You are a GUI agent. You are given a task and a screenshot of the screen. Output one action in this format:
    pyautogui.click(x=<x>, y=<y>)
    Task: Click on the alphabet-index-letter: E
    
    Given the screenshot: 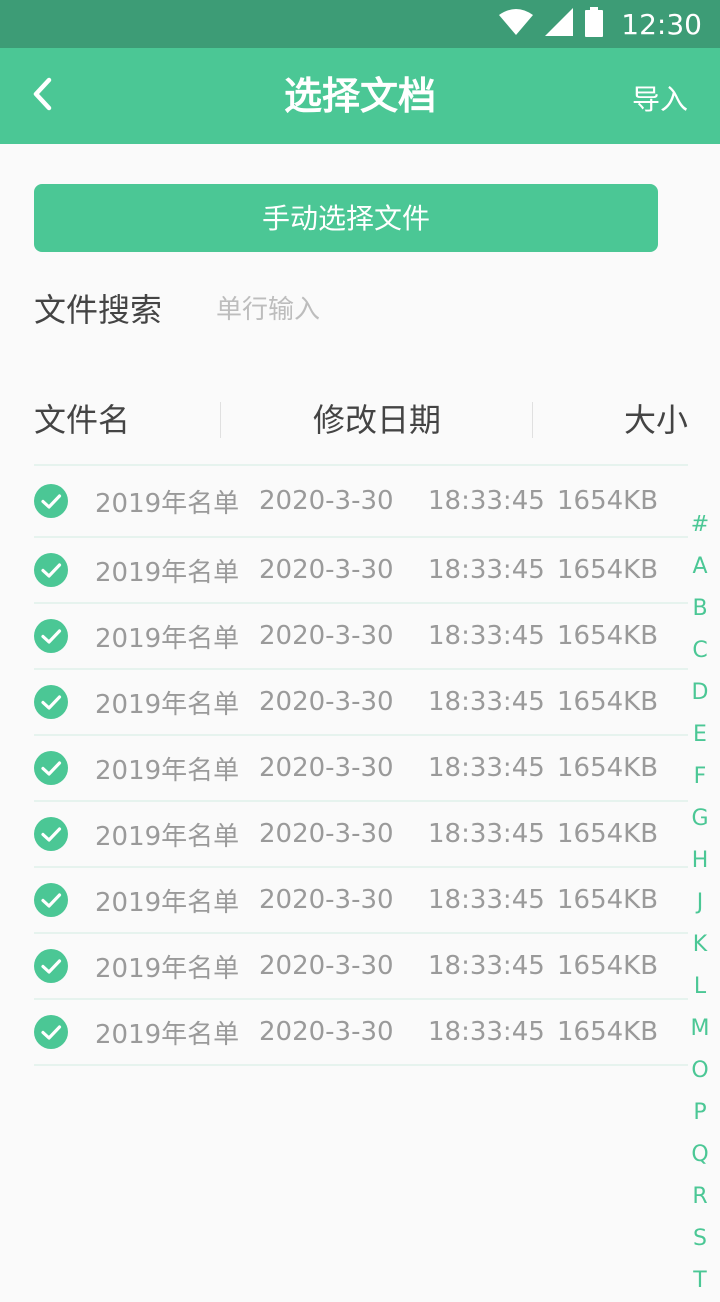 What is the action you would take?
    pyautogui.click(x=700, y=735)
    